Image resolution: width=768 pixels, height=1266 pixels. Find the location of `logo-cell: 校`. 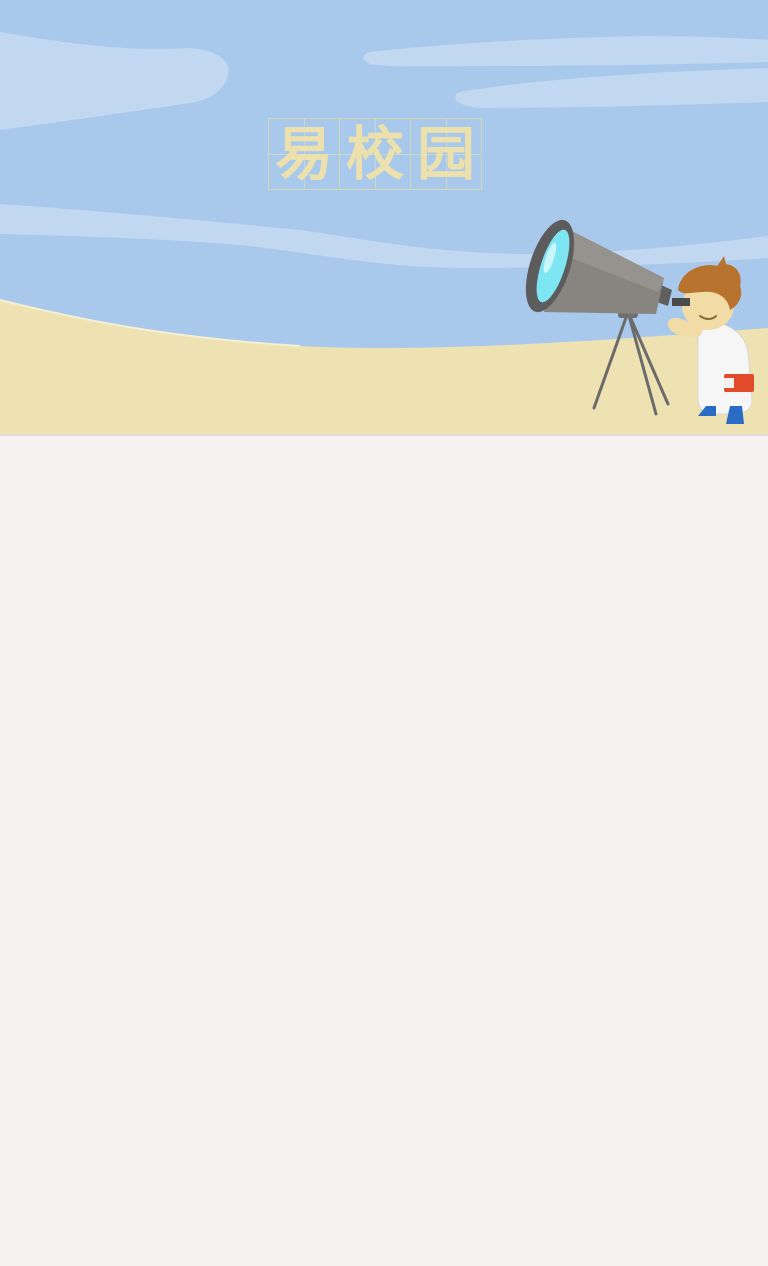

logo-cell: 校 is located at coordinates (375, 154).